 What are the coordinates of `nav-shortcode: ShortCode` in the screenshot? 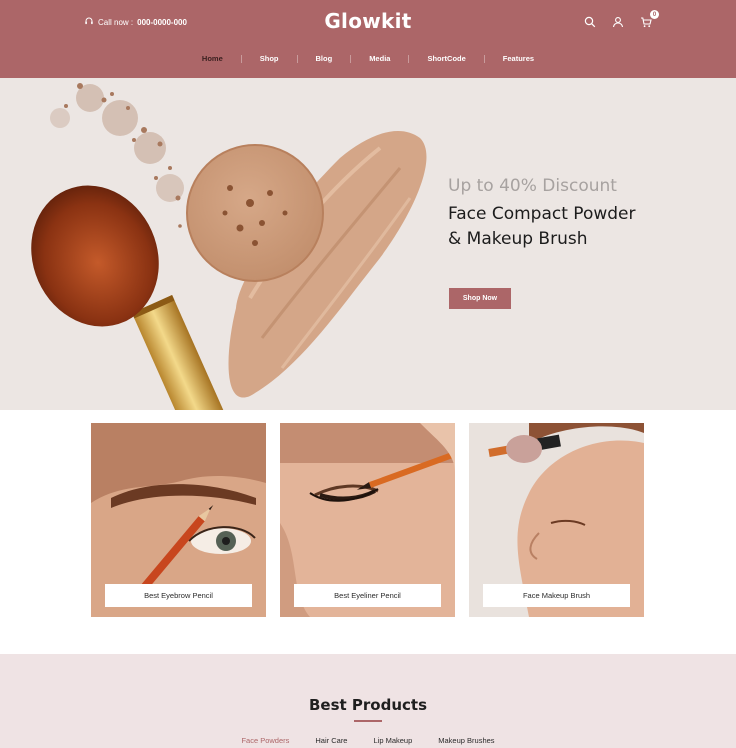 It's located at (446, 58).